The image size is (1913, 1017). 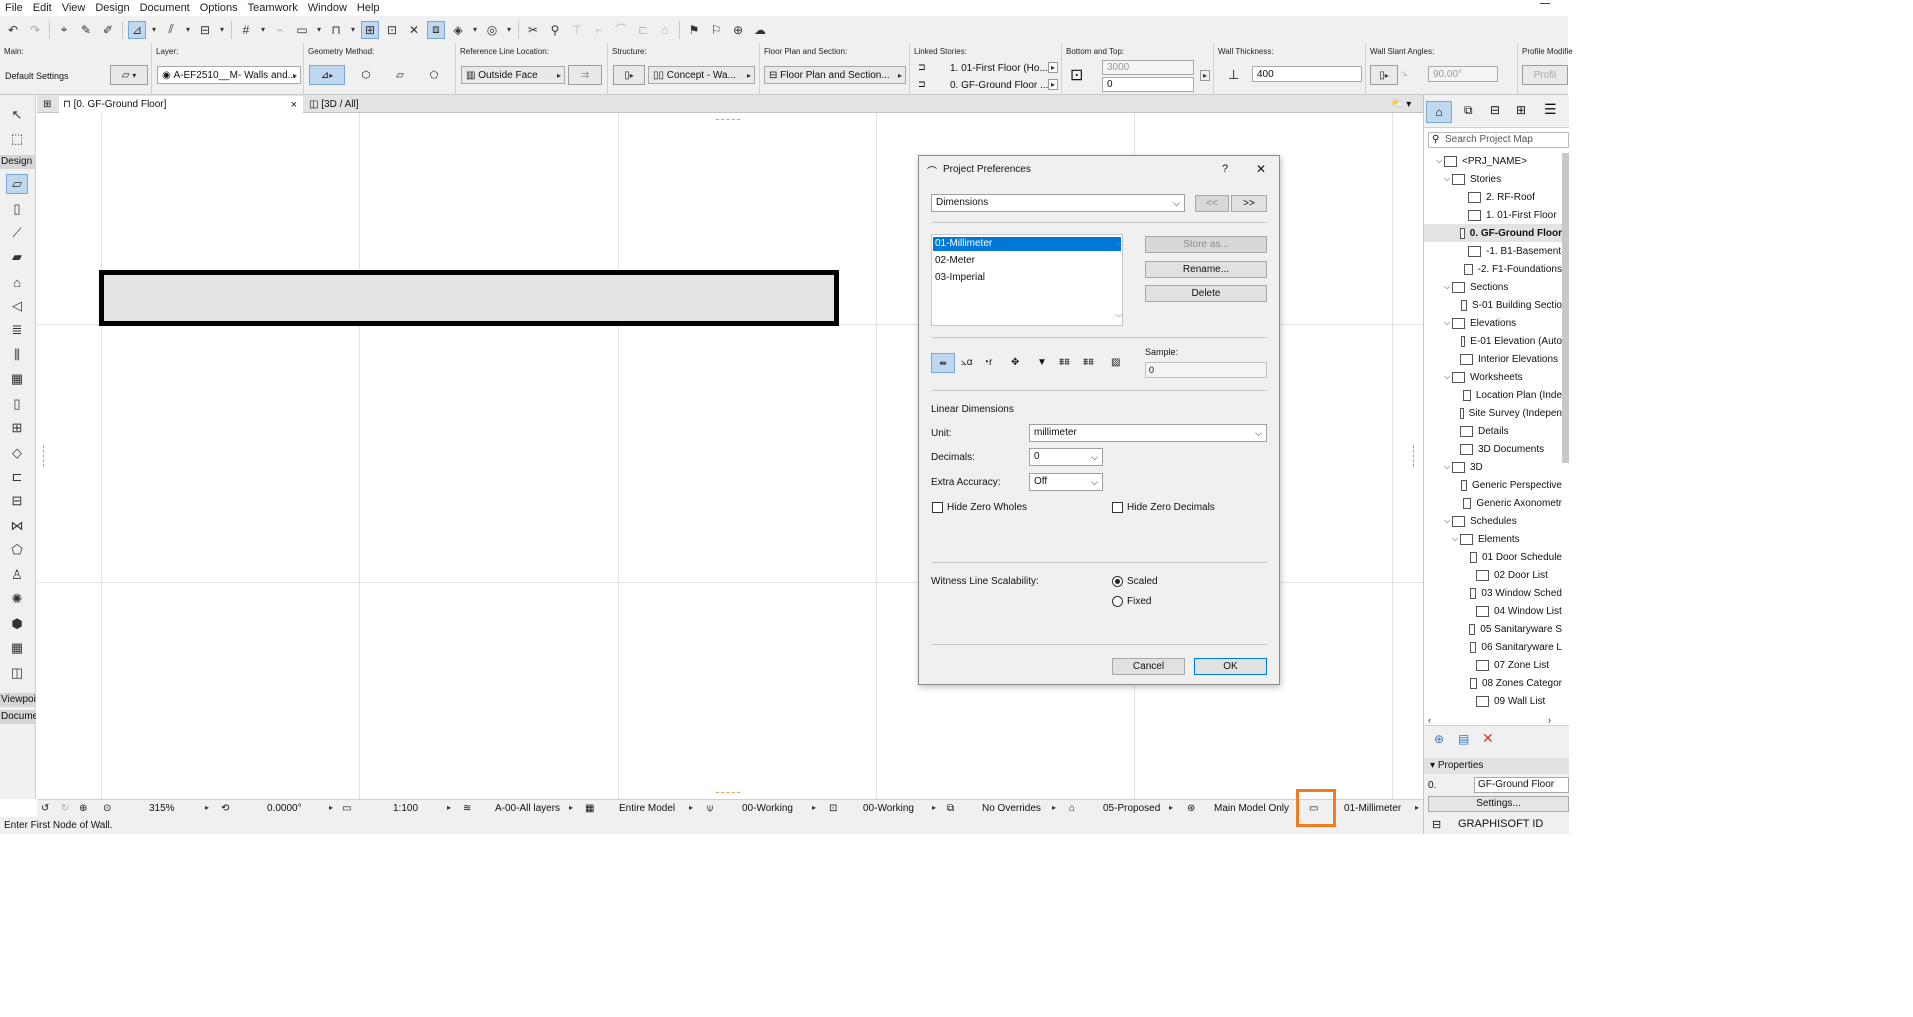 What do you see at coordinates (937, 507) in the screenshot?
I see `hide-zero-wholes-checkbox` at bounding box center [937, 507].